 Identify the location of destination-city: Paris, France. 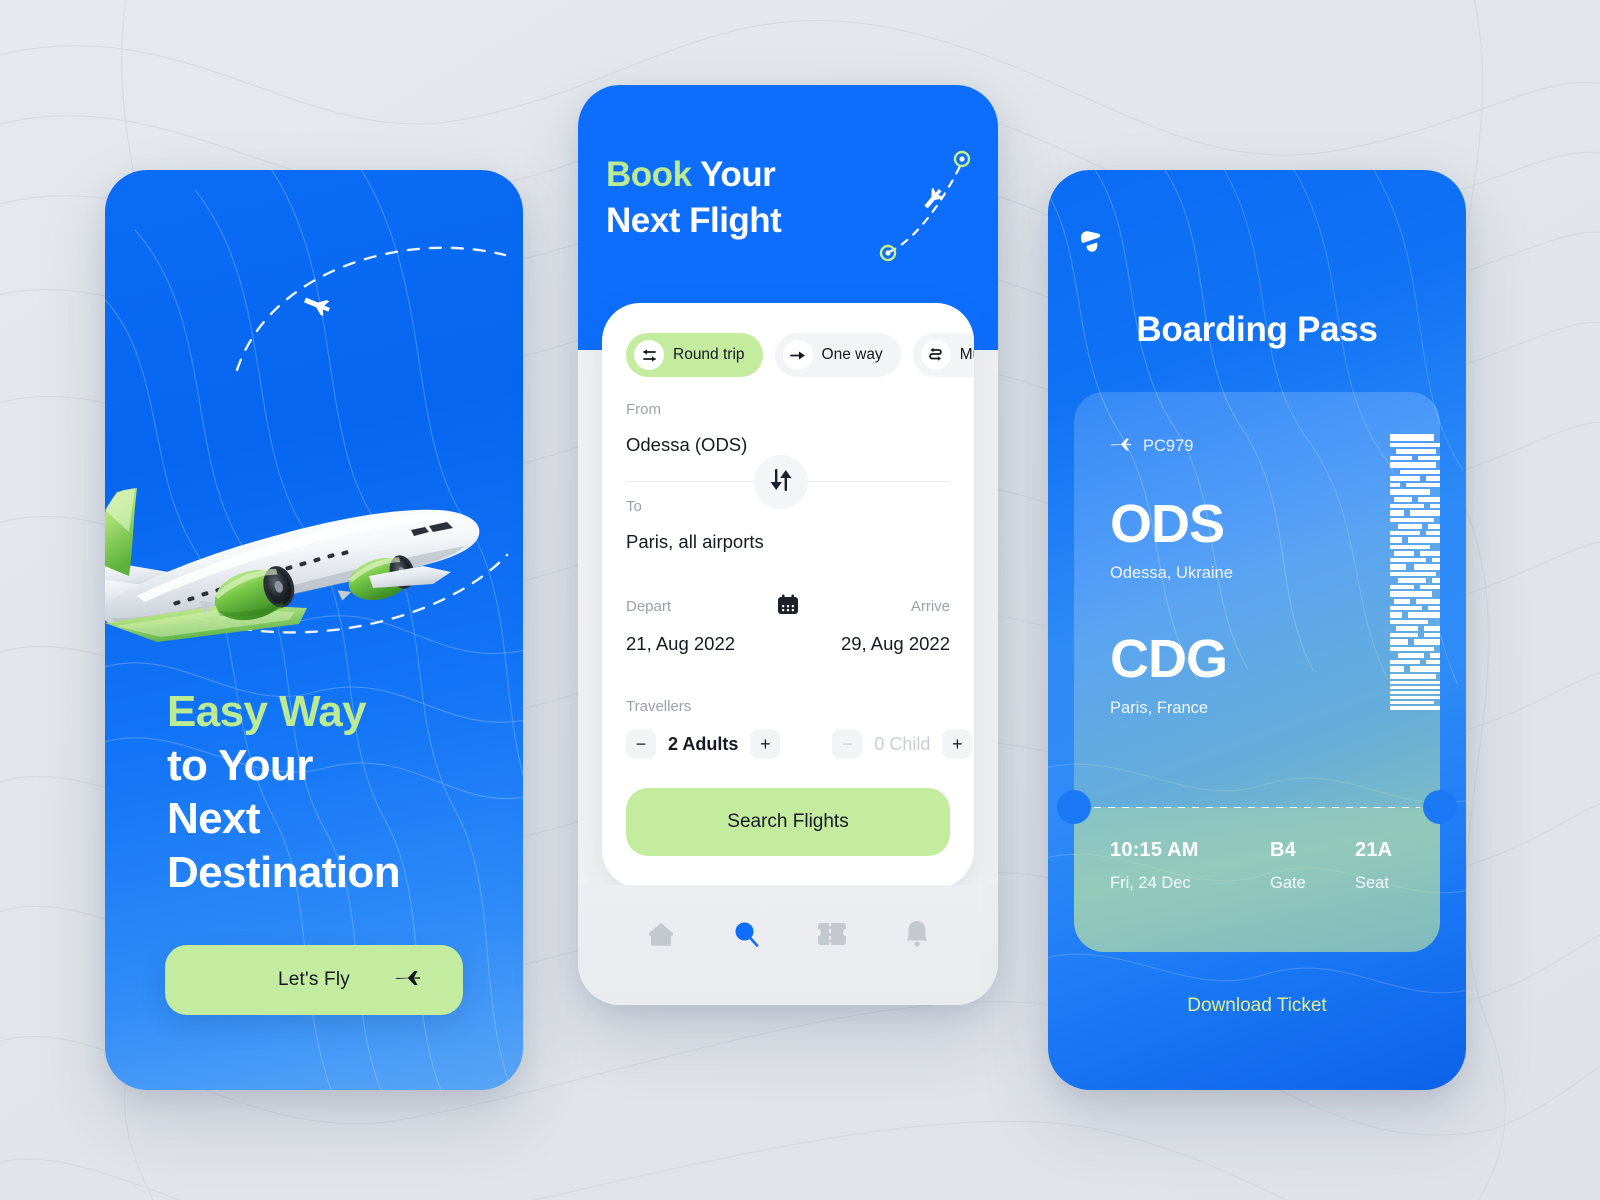
(1159, 708).